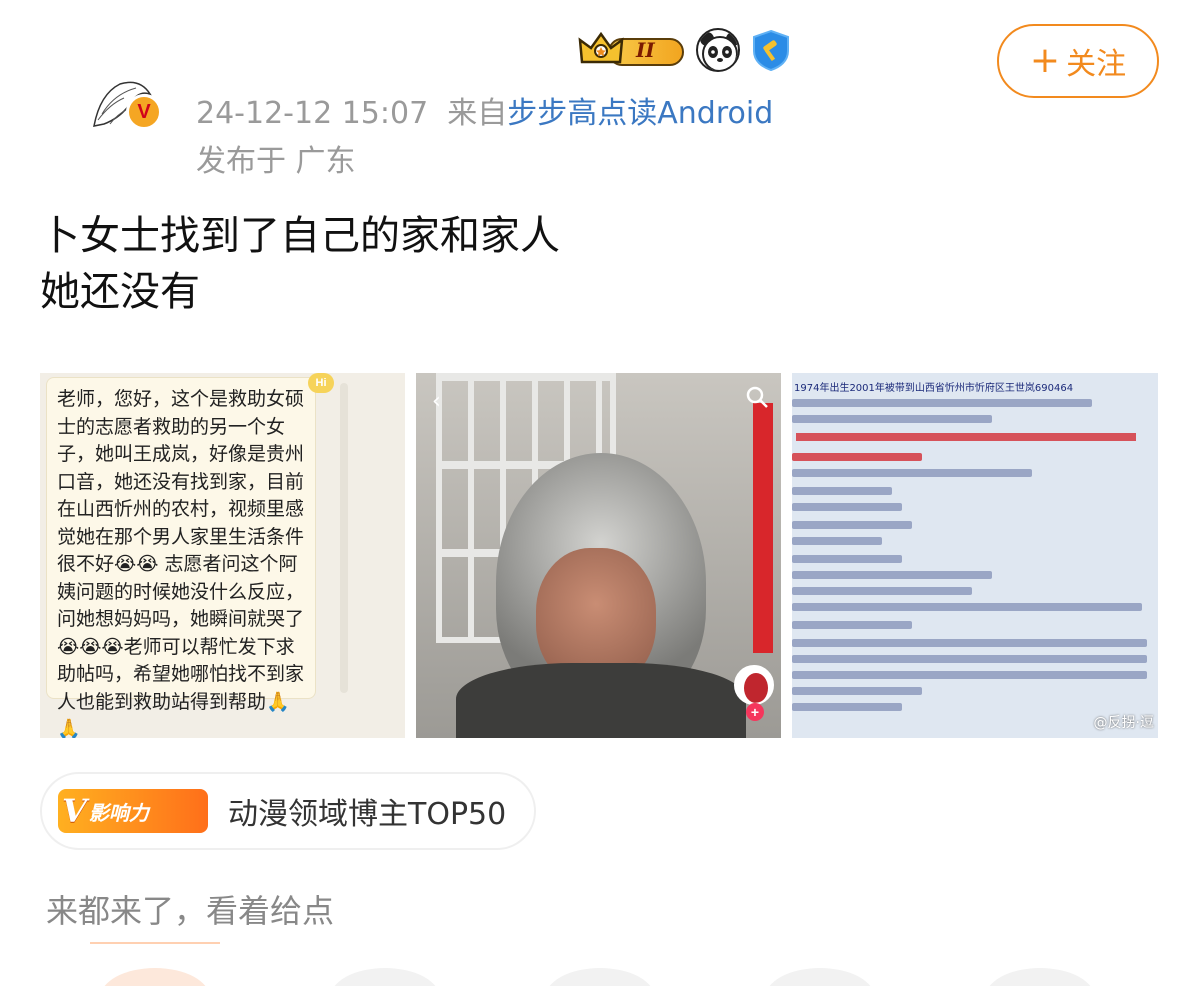  I want to click on source-prefix: 来自, so click(477, 113).